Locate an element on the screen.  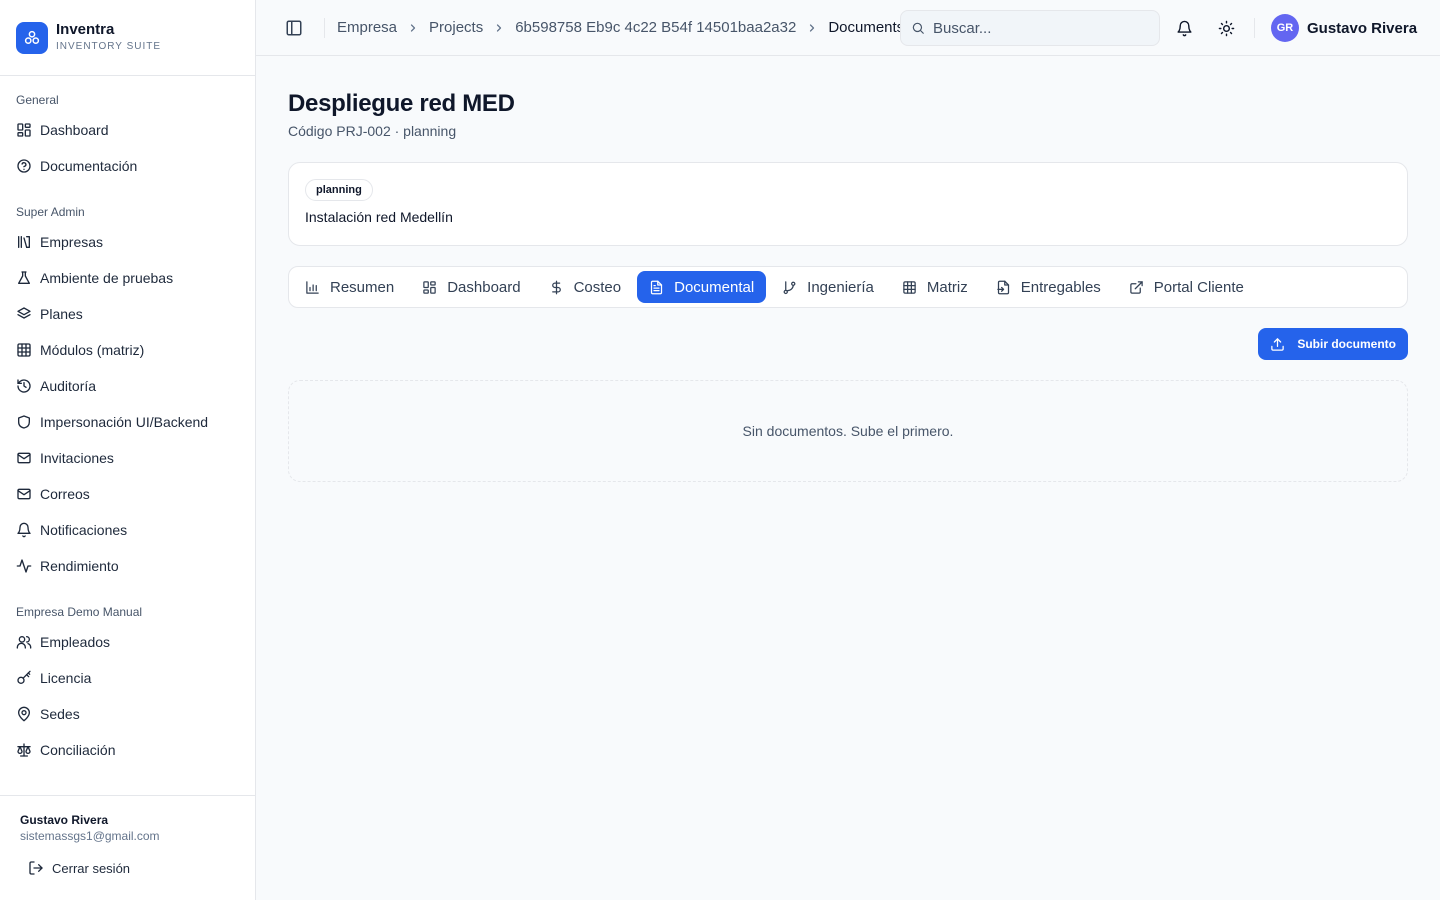
sidebar-toggle-button is located at coordinates (294, 28).